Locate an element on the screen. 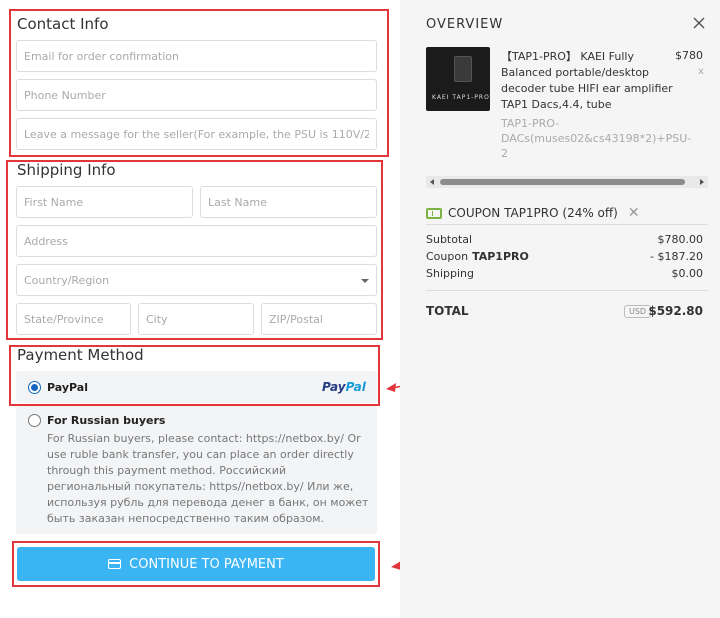  subtotal-label: Subtotal is located at coordinates (449, 239).